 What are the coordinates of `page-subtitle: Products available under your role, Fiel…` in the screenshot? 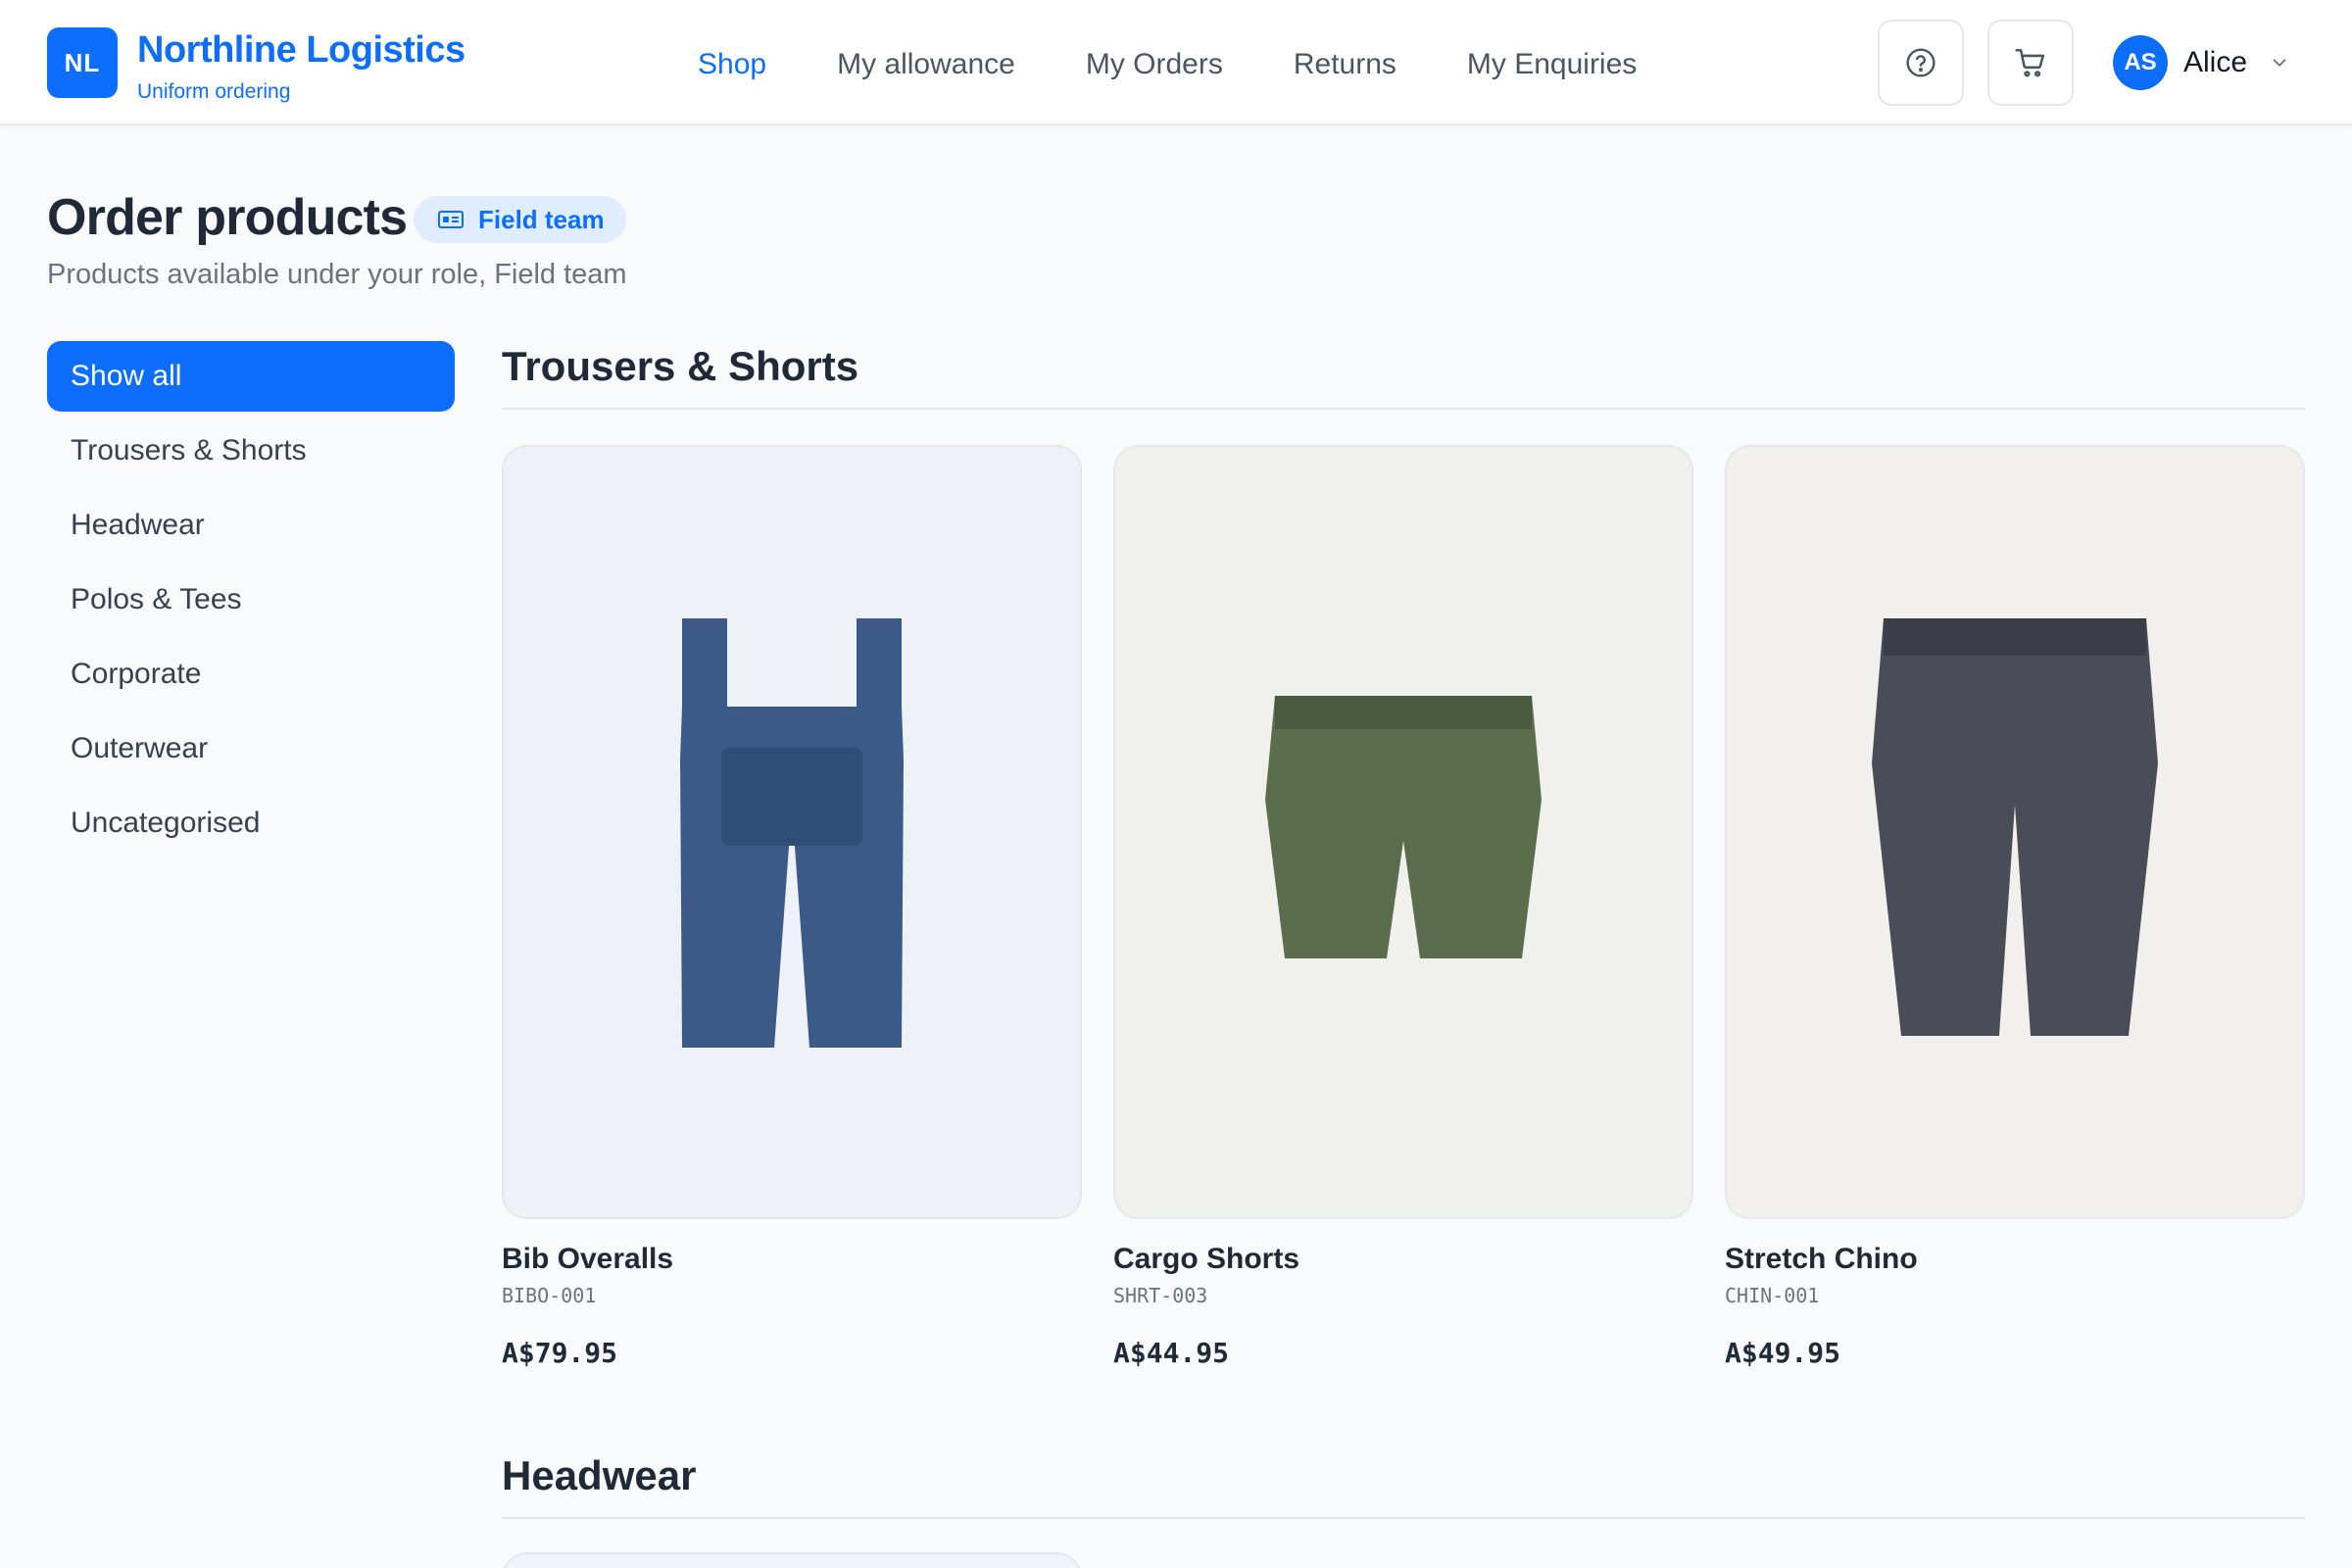 It's located at (337, 274).